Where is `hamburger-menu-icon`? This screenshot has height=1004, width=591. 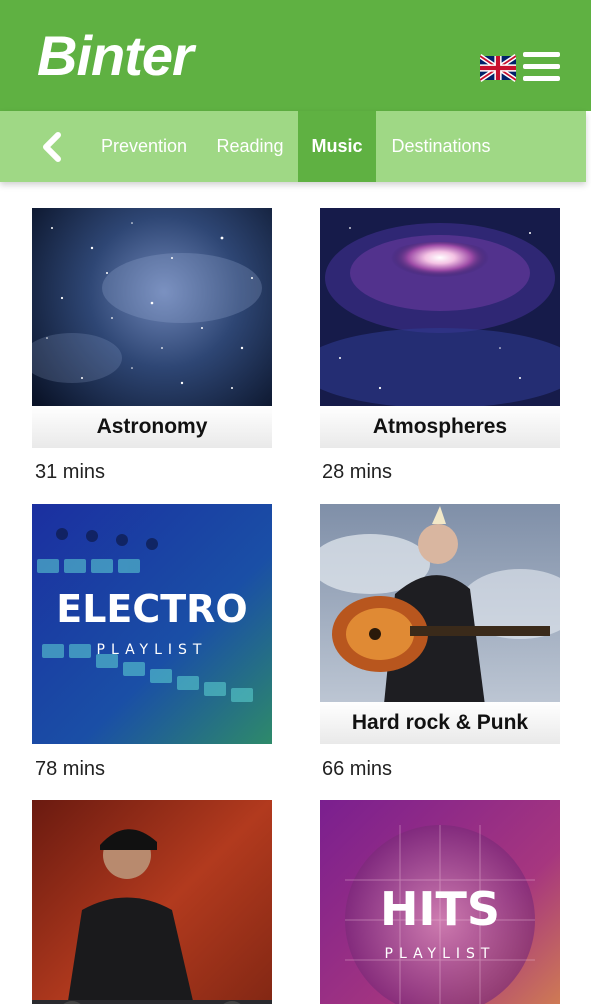 hamburger-menu-icon is located at coordinates (541, 67).